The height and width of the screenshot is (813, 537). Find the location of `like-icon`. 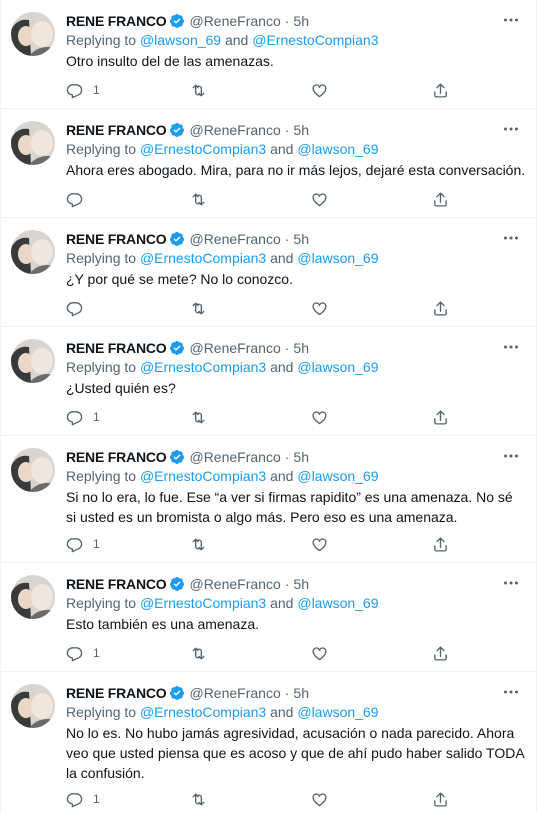

like-icon is located at coordinates (319, 199).